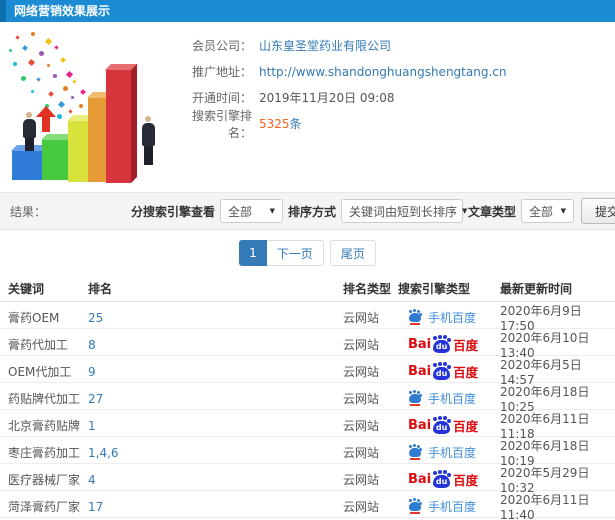 This screenshot has width=615, height=520. What do you see at coordinates (44, 453) in the screenshot?
I see `keyword-cell: 枣庄膏药加工` at bounding box center [44, 453].